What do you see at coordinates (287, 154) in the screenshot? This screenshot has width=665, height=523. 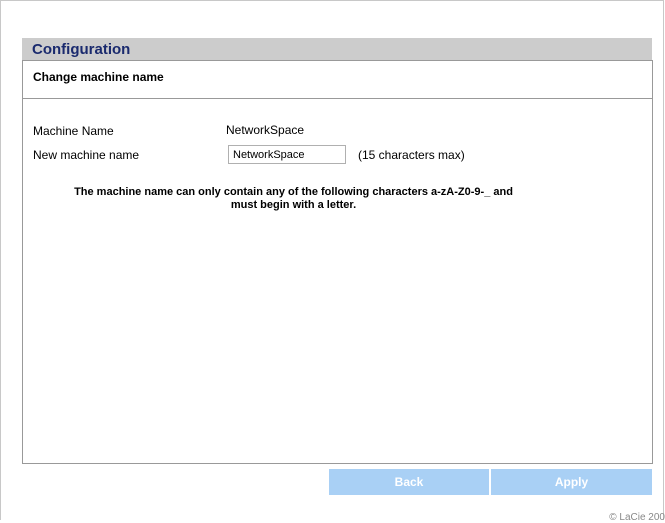 I see `new-machine-name-input` at bounding box center [287, 154].